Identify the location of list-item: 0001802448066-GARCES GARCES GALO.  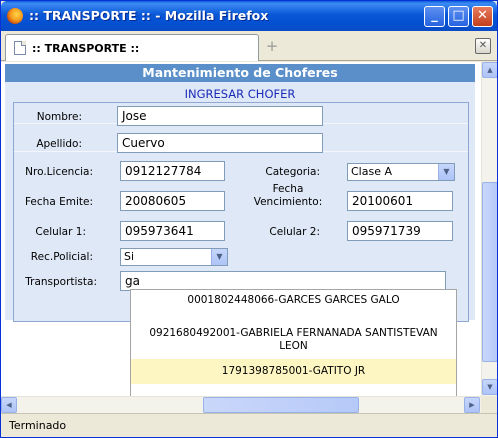
(293, 301).